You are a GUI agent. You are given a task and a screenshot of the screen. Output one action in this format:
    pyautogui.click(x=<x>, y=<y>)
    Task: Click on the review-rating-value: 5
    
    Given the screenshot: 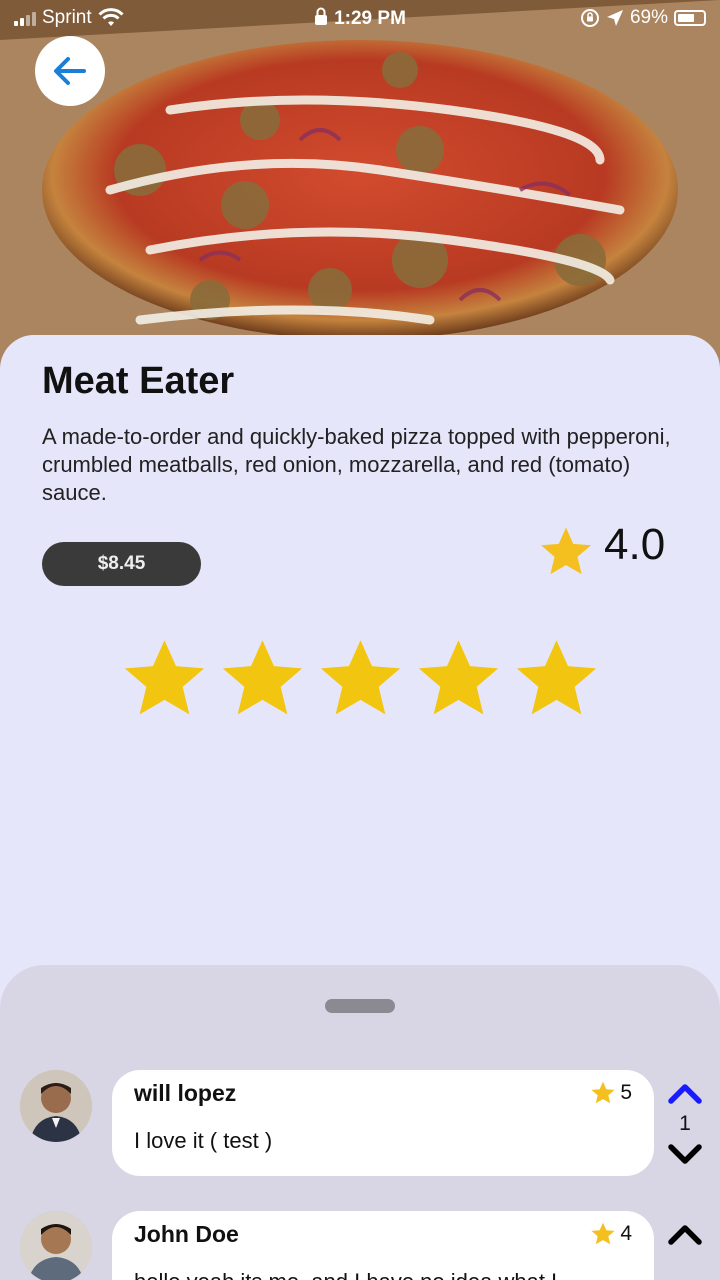 What is the action you would take?
    pyautogui.click(x=626, y=1092)
    